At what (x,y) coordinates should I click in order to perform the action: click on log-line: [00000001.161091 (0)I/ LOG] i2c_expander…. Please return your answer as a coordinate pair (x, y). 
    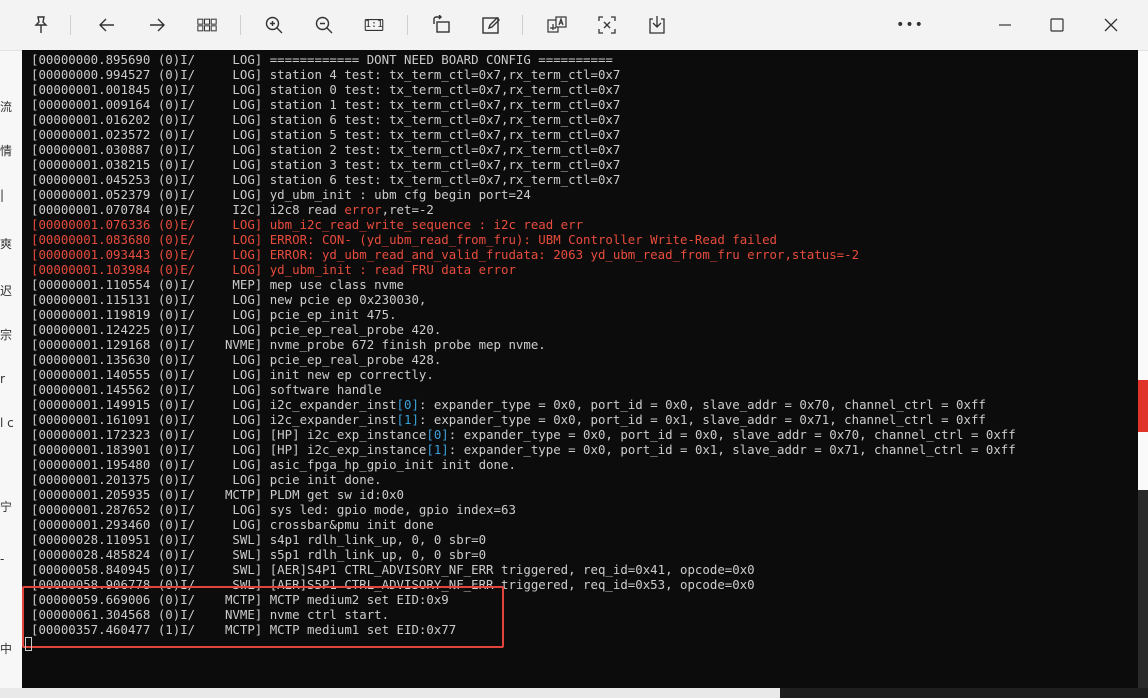
    Looking at the image, I should click on (523, 419).